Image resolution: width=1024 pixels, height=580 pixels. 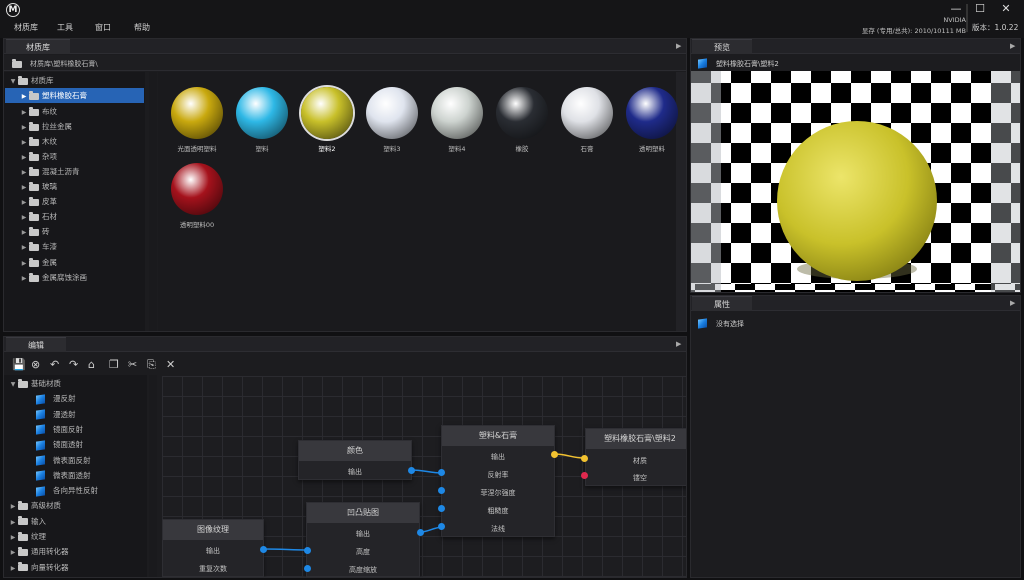 What do you see at coordinates (1012, 303) in the screenshot?
I see `properties-expand-icon: ▶` at bounding box center [1012, 303].